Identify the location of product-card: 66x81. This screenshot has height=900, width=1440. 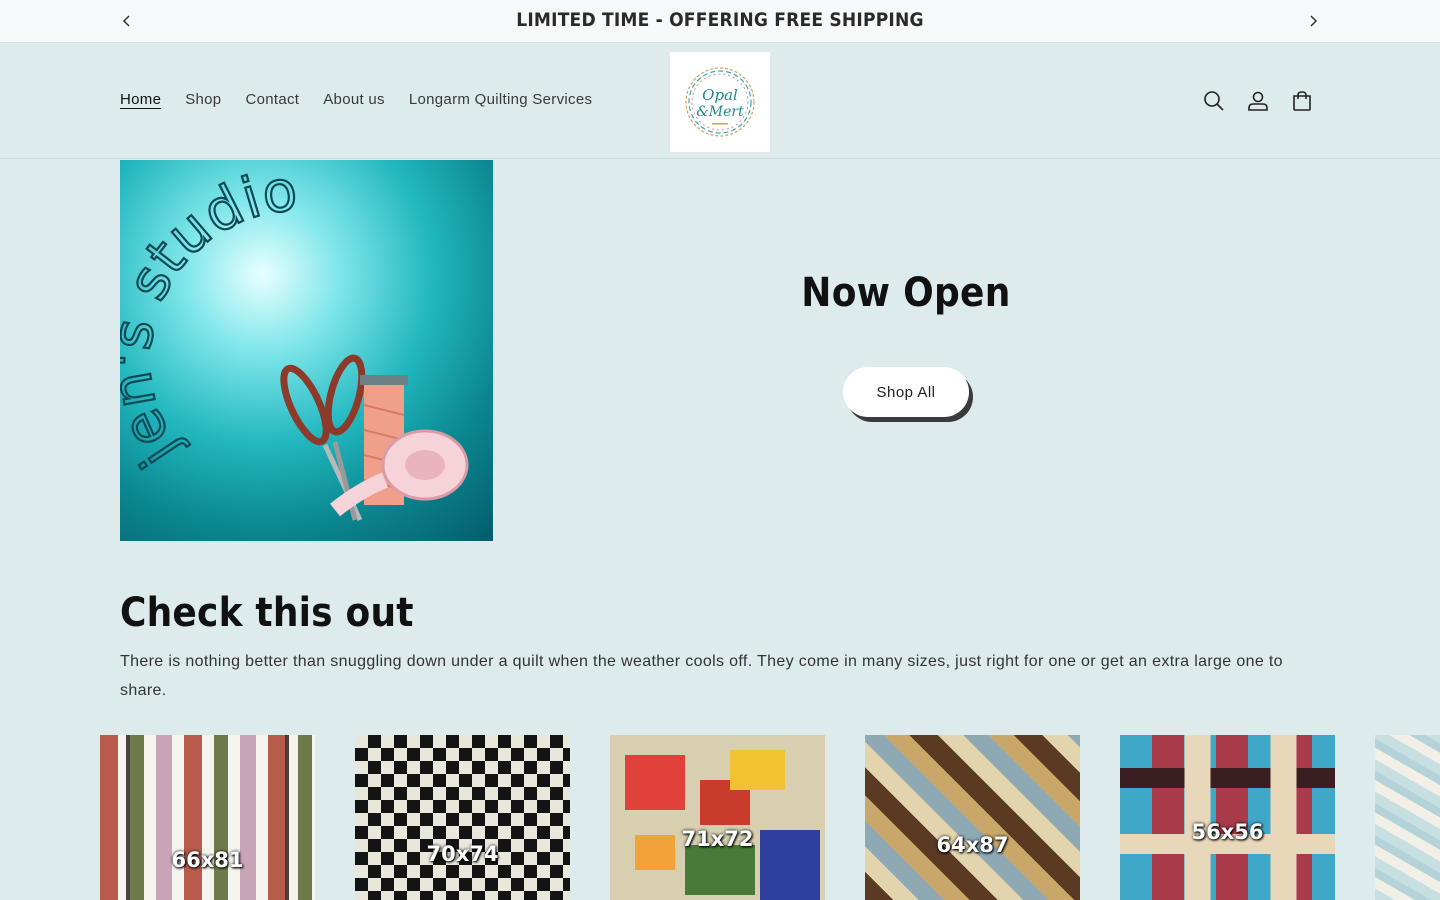
(207, 817).